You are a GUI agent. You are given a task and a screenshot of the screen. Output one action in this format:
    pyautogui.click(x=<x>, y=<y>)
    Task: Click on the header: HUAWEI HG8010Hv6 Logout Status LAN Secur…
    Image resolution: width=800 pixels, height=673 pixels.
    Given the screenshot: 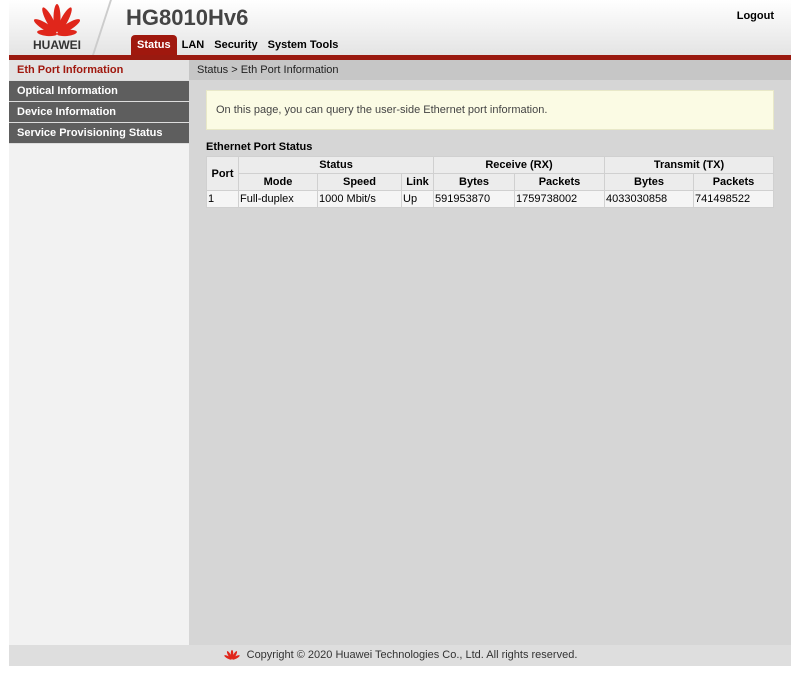 What is the action you would take?
    pyautogui.click(x=400, y=27)
    